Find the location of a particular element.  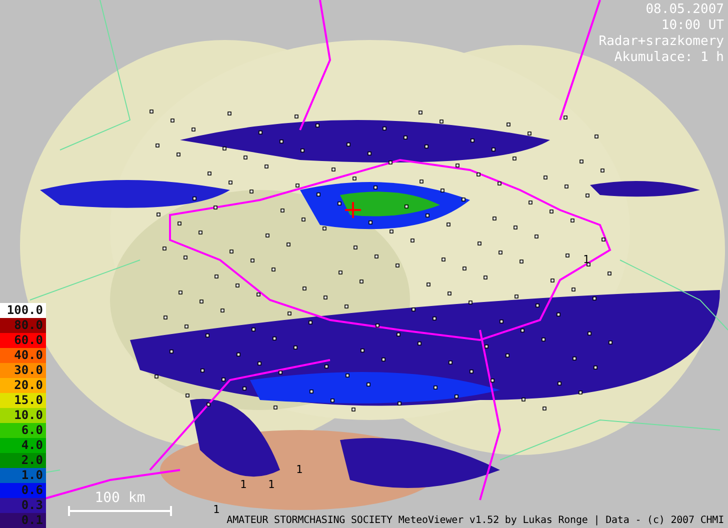

legend-swatch: 6.0 is located at coordinates (23, 430).